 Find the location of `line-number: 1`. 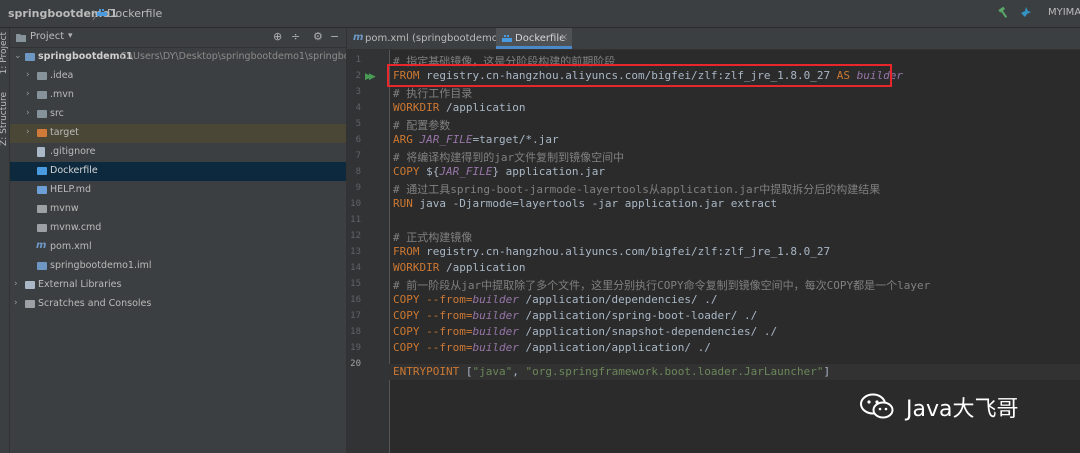

line-number: 1 is located at coordinates (358, 60).